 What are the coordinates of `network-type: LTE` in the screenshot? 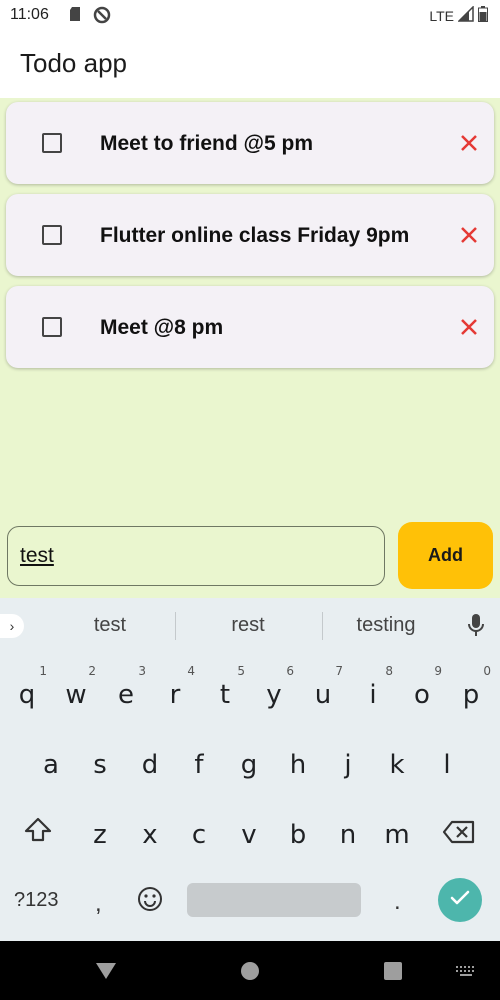 It's located at (441, 15).